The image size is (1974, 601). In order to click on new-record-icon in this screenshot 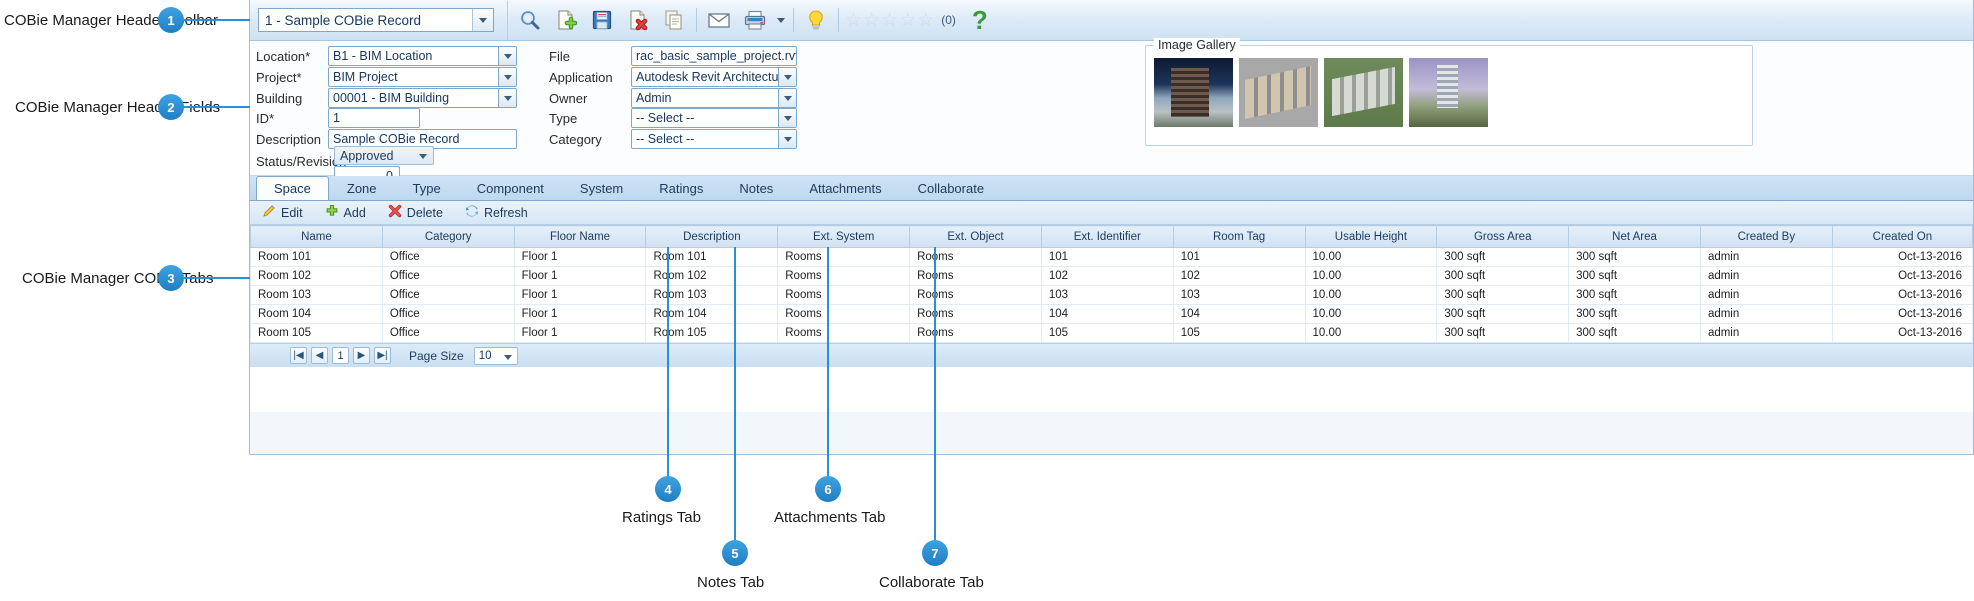, I will do `click(566, 20)`.